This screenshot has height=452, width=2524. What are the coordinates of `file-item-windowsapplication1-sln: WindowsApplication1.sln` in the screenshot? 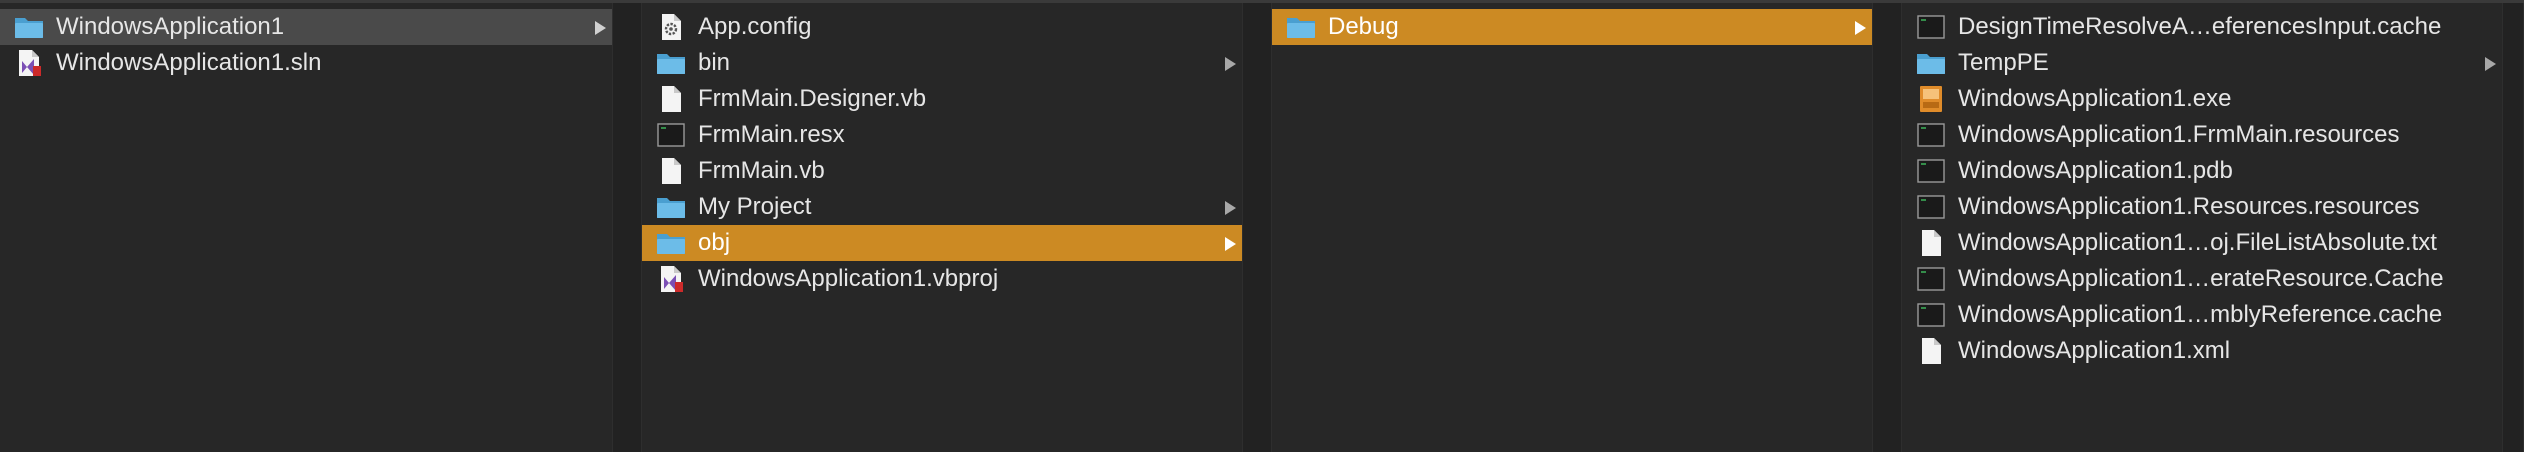 It's located at (306, 63).